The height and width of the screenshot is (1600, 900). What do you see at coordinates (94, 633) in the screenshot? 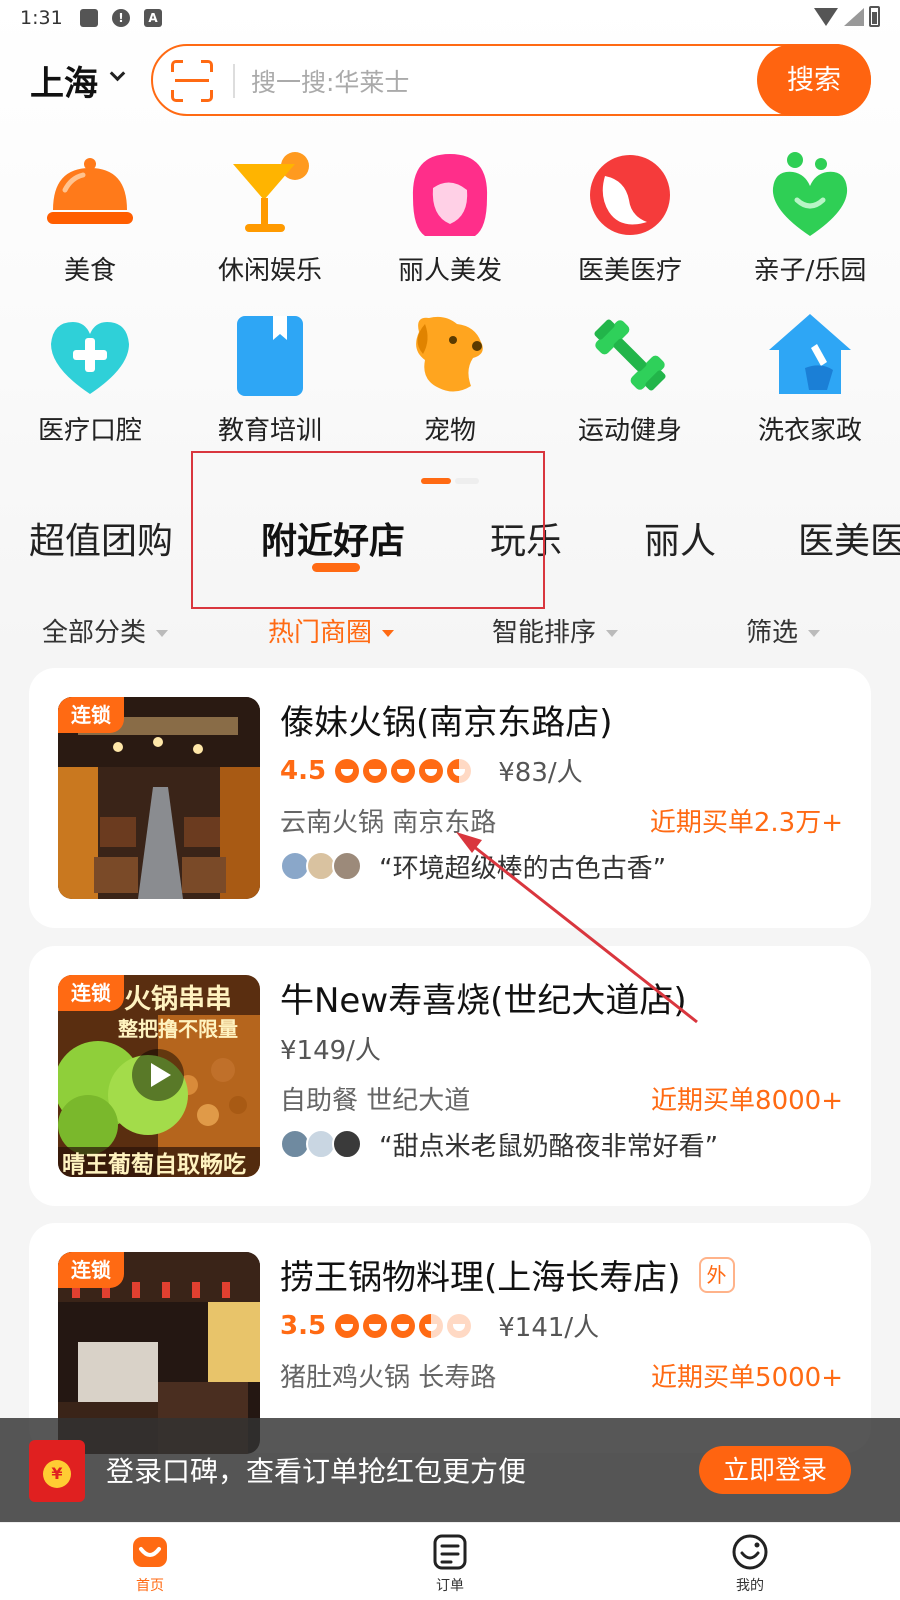
I see `filter-label: 全部分类` at bounding box center [94, 633].